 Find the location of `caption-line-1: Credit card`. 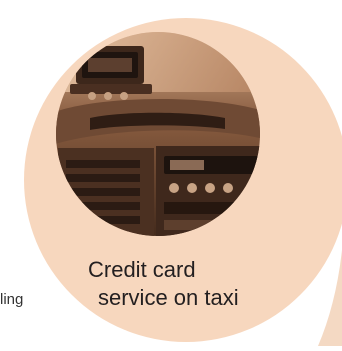

caption-line-1: Credit card is located at coordinates (142, 269).